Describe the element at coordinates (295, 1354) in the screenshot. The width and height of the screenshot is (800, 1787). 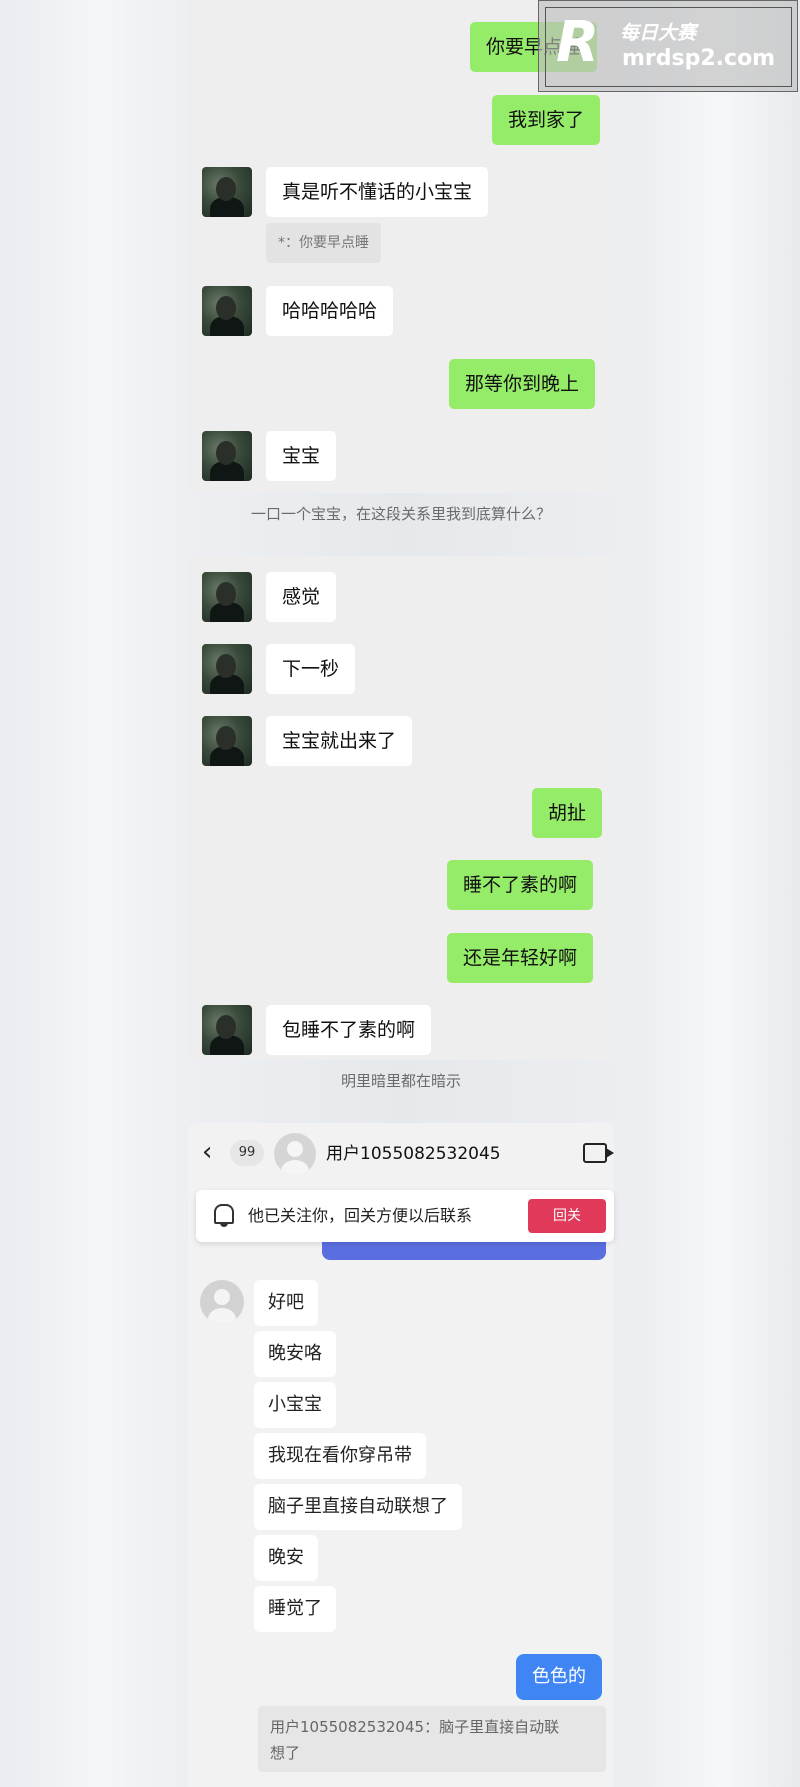
I see `message-bubble-in: 晚安咯` at that location.